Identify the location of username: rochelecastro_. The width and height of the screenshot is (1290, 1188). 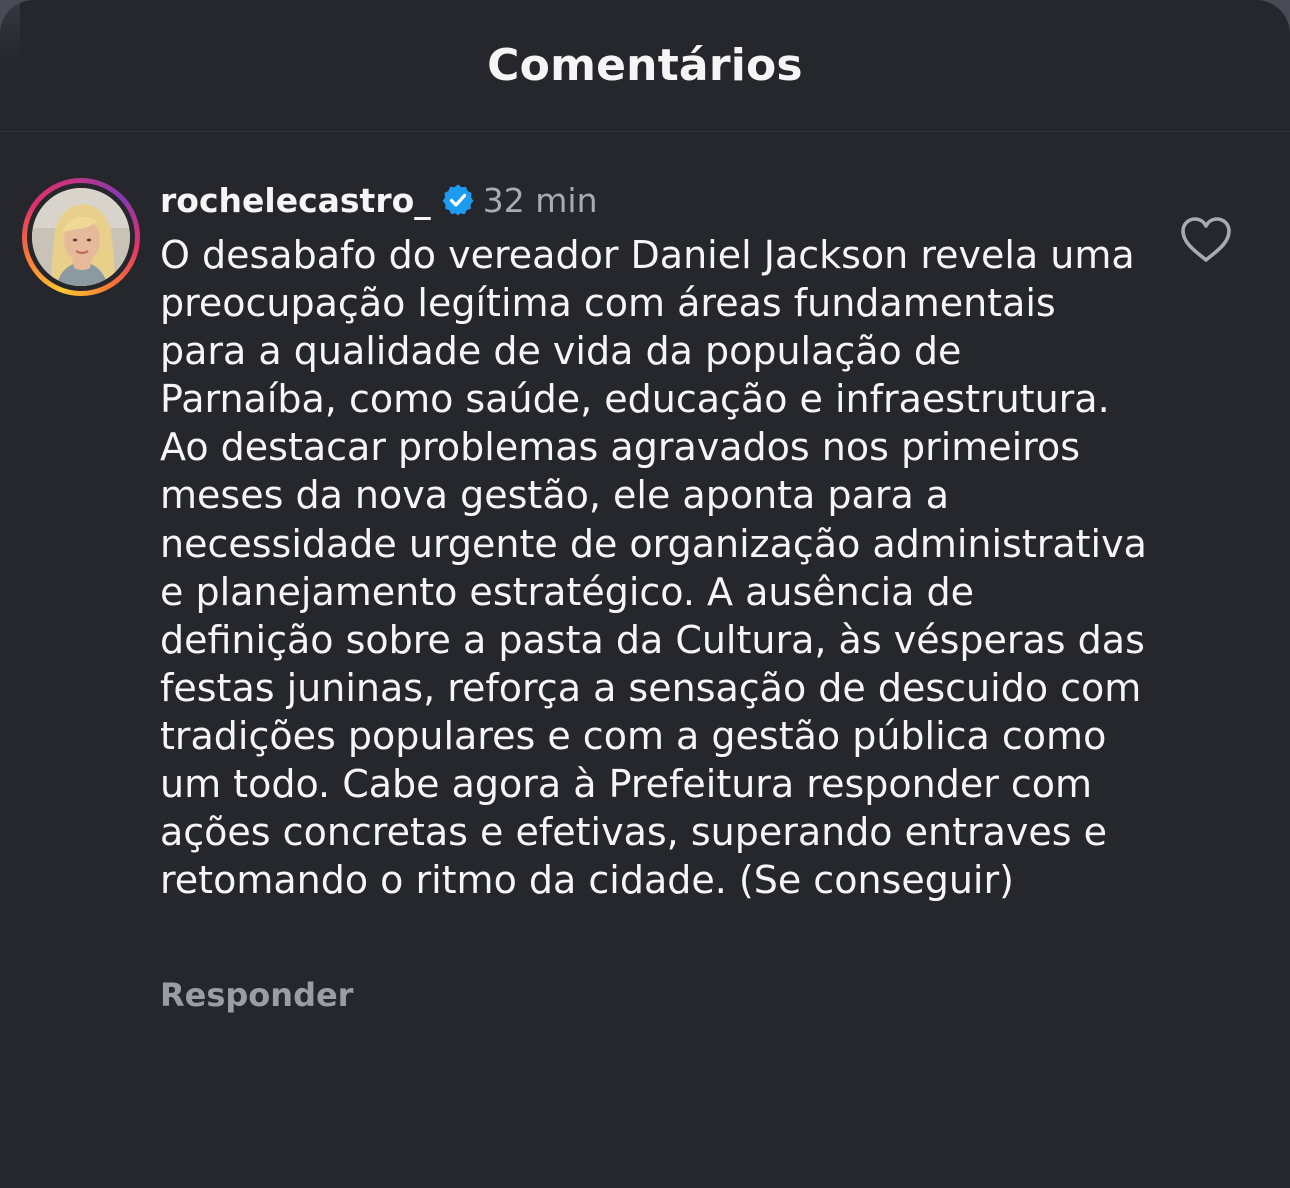
(295, 200).